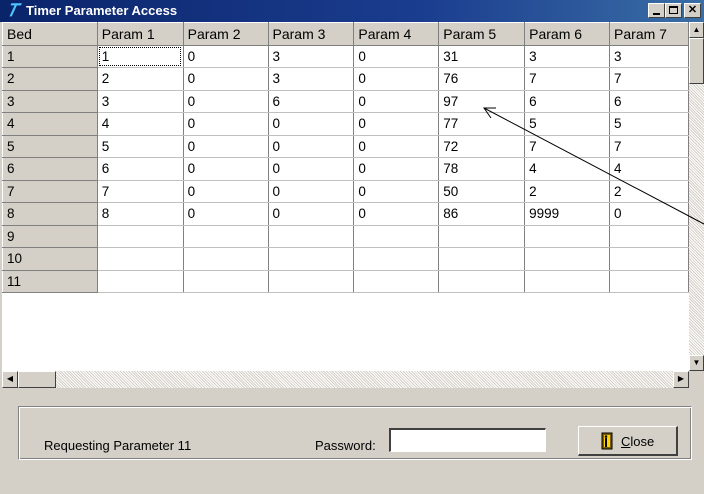  What do you see at coordinates (396, 34) in the screenshot?
I see `column-header-param-4: Param 4` at bounding box center [396, 34].